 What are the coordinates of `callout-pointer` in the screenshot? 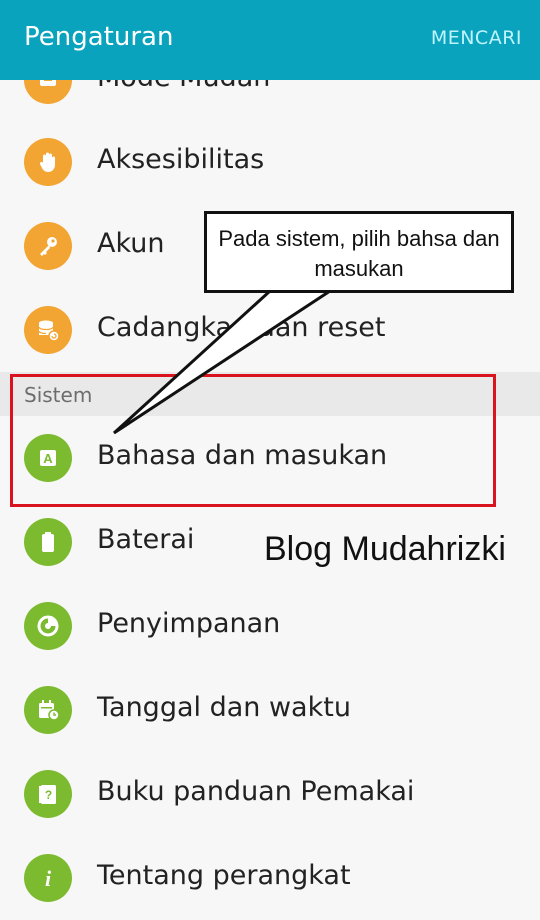 It's located at (224, 362).